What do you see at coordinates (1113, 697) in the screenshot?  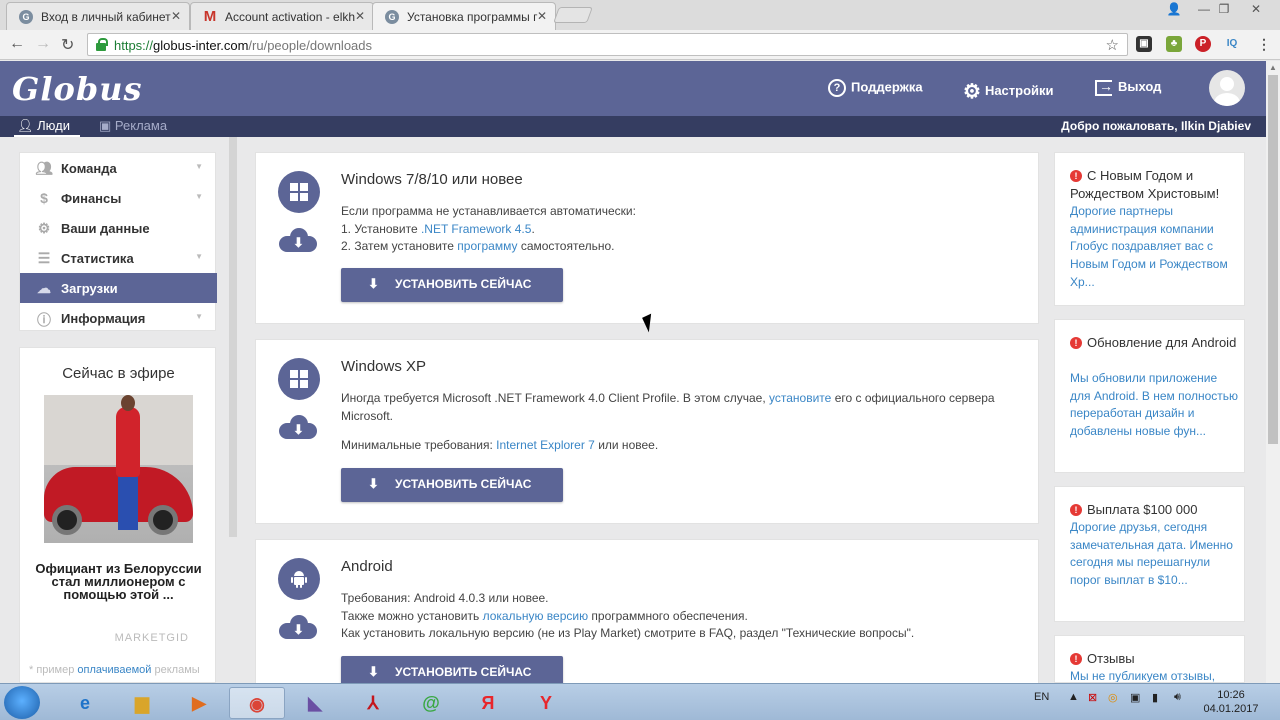 I see `tray-app-icon: ◎` at bounding box center [1113, 697].